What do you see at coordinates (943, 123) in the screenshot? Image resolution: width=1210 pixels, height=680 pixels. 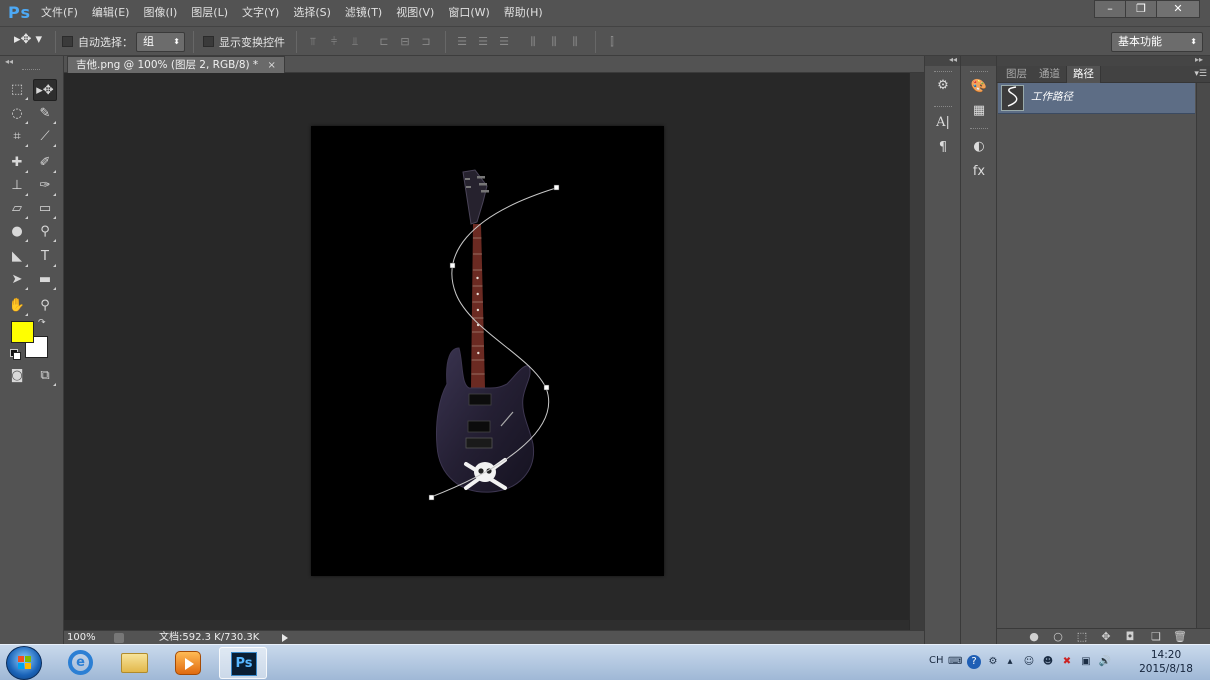 I see `character-panel-icon: A|` at bounding box center [943, 123].